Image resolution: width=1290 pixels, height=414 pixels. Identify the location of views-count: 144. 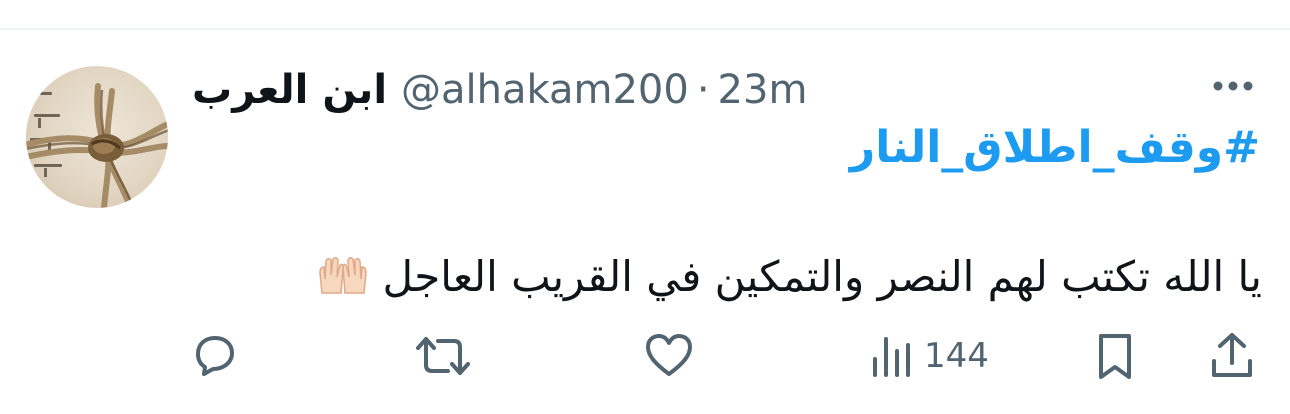
(956, 356).